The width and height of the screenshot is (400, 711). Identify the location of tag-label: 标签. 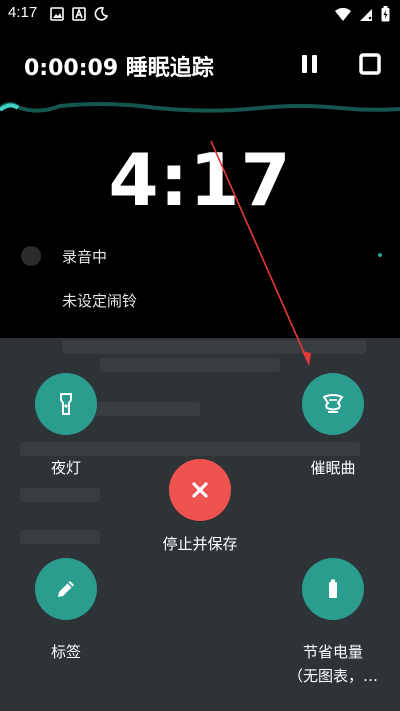
(65, 652).